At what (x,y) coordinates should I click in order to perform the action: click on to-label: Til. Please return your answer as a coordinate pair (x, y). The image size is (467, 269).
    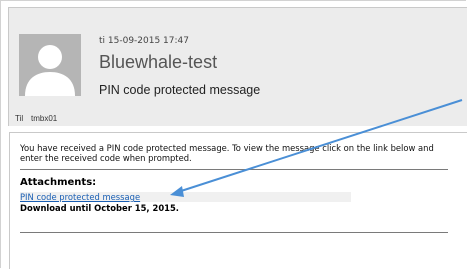
    Looking at the image, I should click on (19, 118).